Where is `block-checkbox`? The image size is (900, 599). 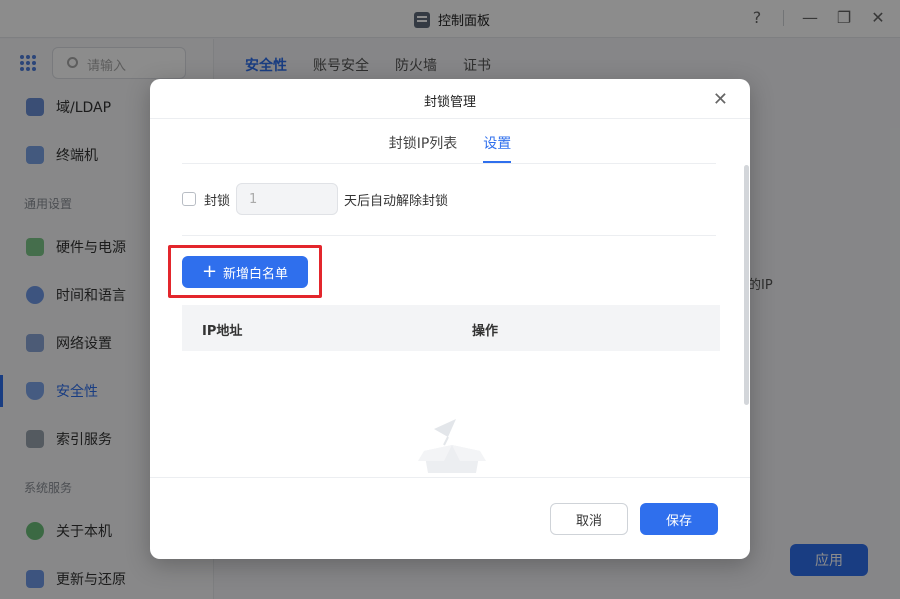
block-checkbox is located at coordinates (189, 199).